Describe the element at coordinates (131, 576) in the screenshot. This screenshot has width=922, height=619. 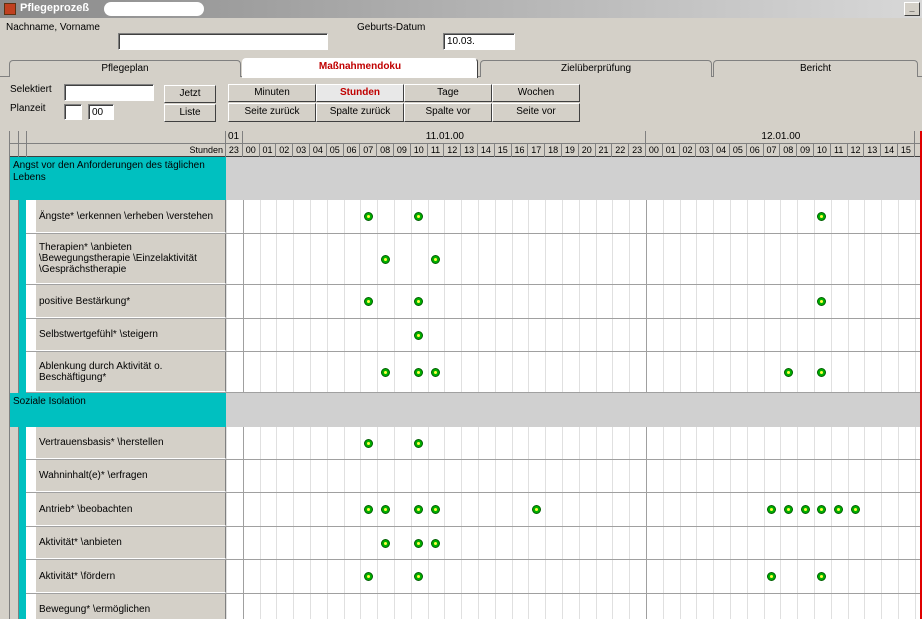
I see `task-name: Aktivität* \fördern` at that location.